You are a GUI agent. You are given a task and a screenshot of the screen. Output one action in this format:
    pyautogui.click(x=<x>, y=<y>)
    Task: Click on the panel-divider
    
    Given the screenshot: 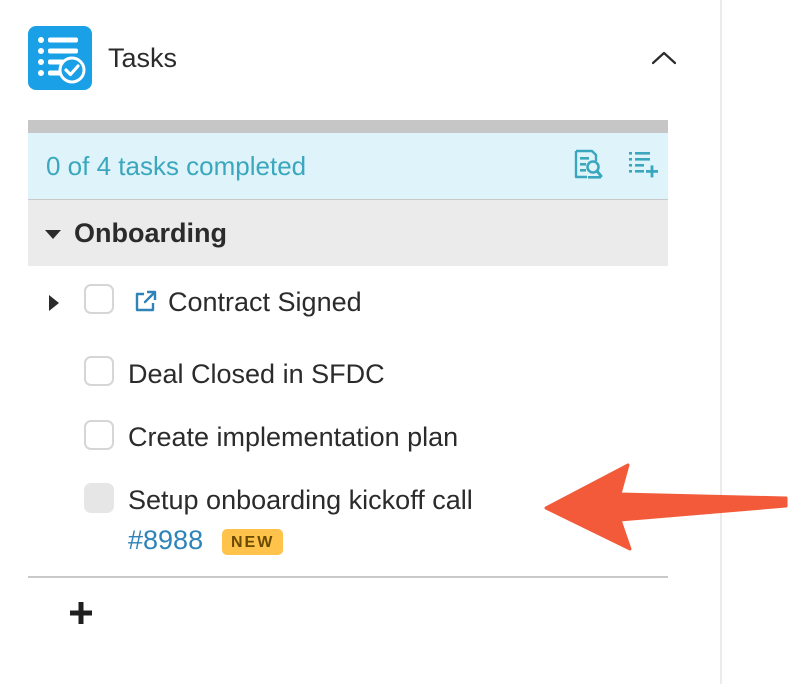 What is the action you would take?
    pyautogui.click(x=721, y=342)
    